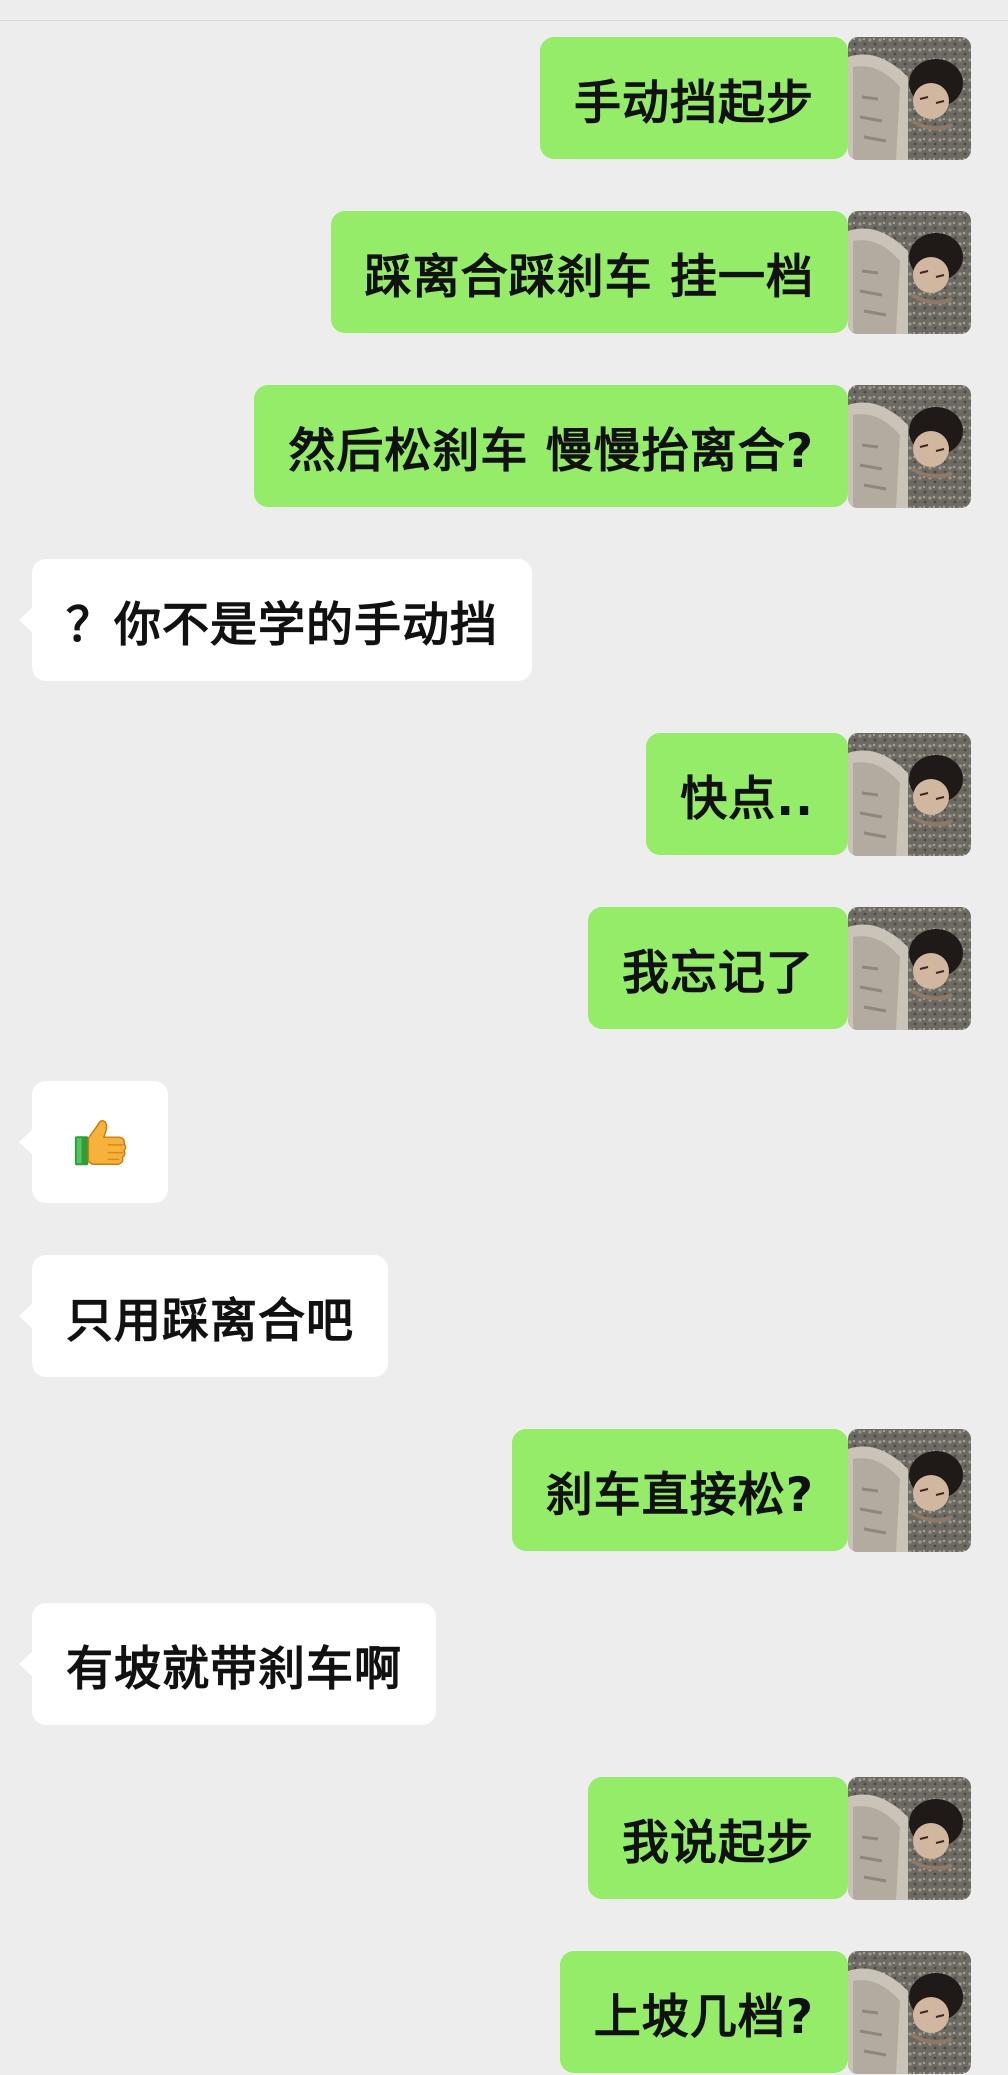 This screenshot has width=1008, height=2075. I want to click on incoming-message-bubble: ？你不是学的手动挡, so click(275, 620).